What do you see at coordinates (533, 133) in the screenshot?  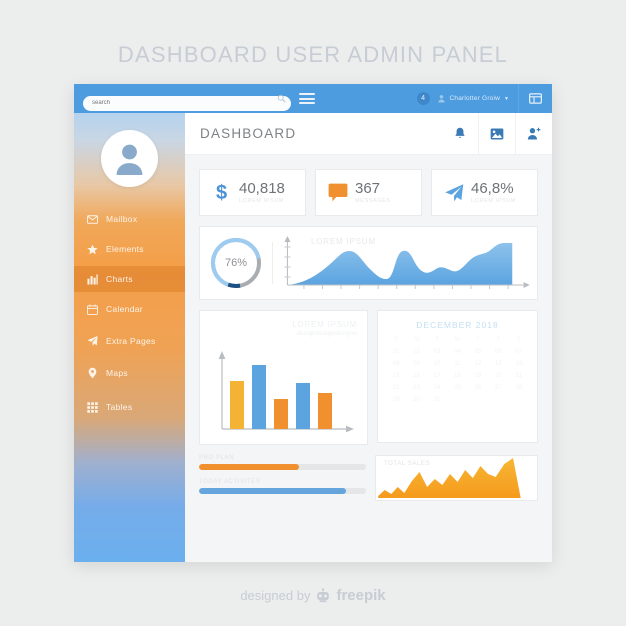 I see `add-user-icon` at bounding box center [533, 133].